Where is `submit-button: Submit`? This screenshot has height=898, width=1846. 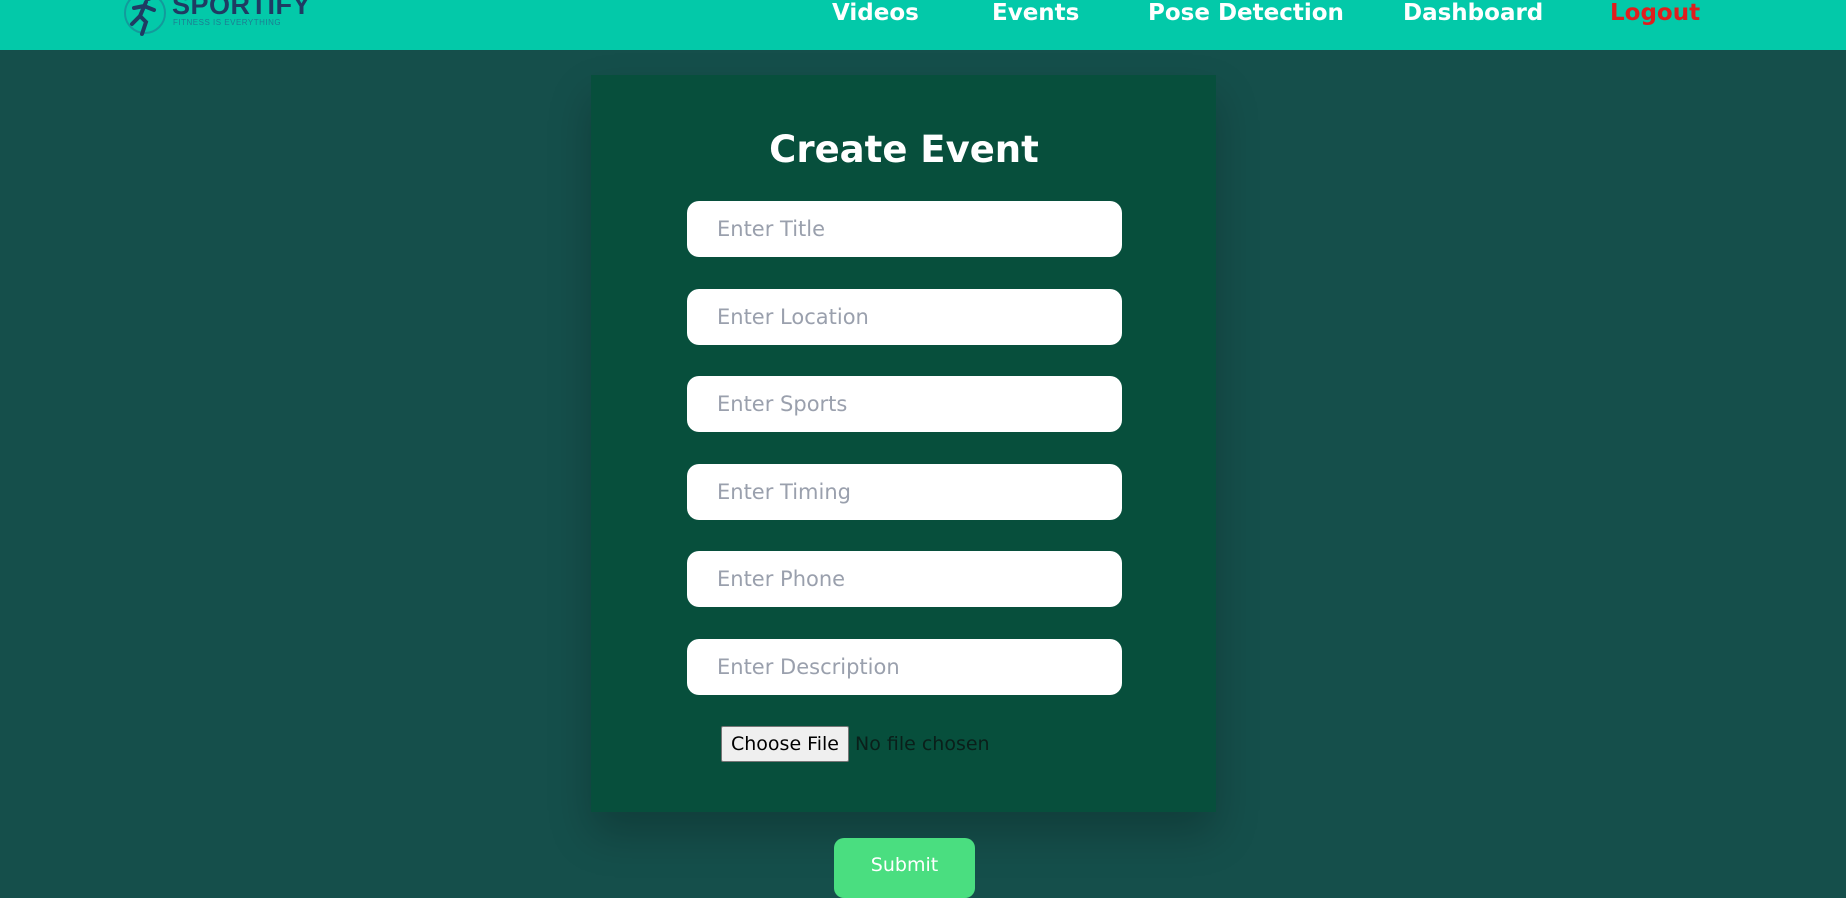 submit-button: Submit is located at coordinates (904, 868).